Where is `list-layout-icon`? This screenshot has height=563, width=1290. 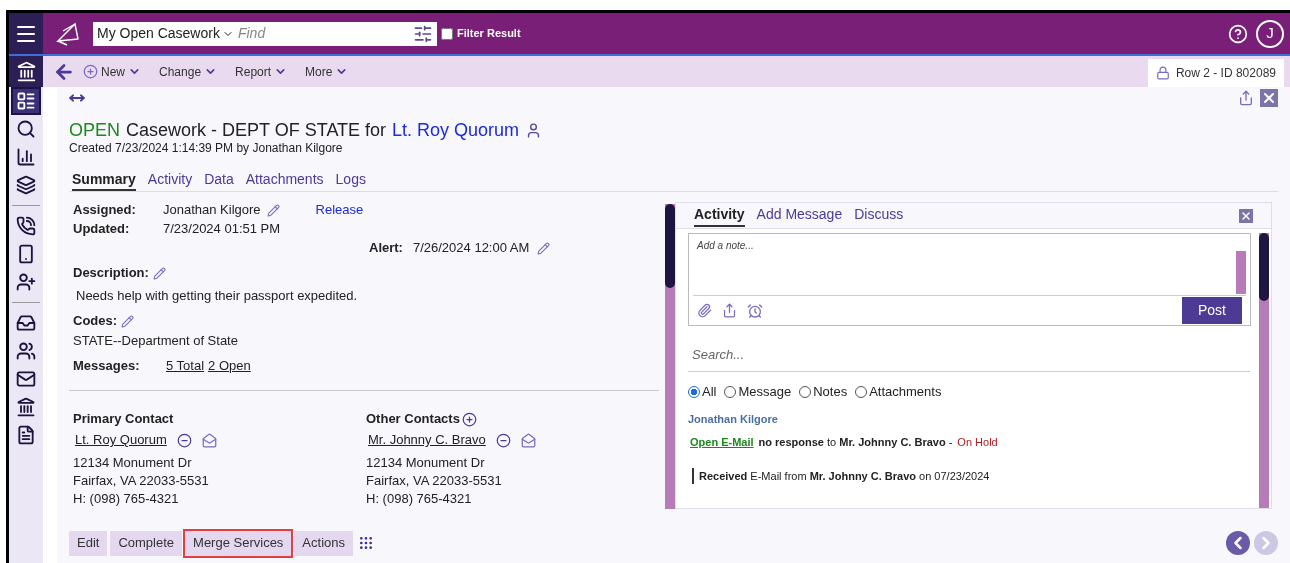
list-layout-icon is located at coordinates (26, 101).